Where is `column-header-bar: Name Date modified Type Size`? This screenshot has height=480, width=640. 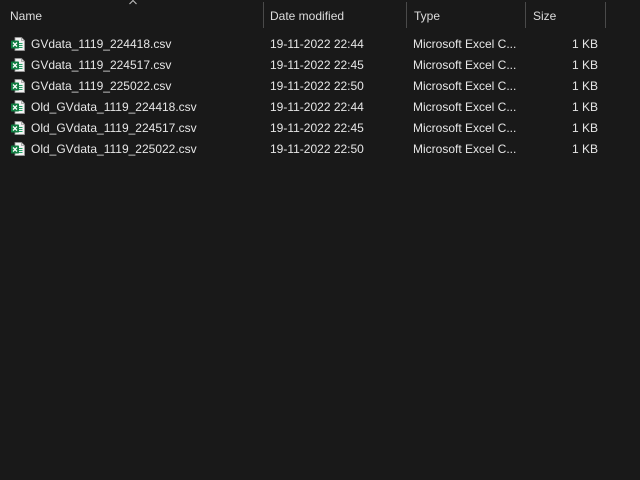
column-header-bar: Name Date modified Type Size is located at coordinates (320, 15).